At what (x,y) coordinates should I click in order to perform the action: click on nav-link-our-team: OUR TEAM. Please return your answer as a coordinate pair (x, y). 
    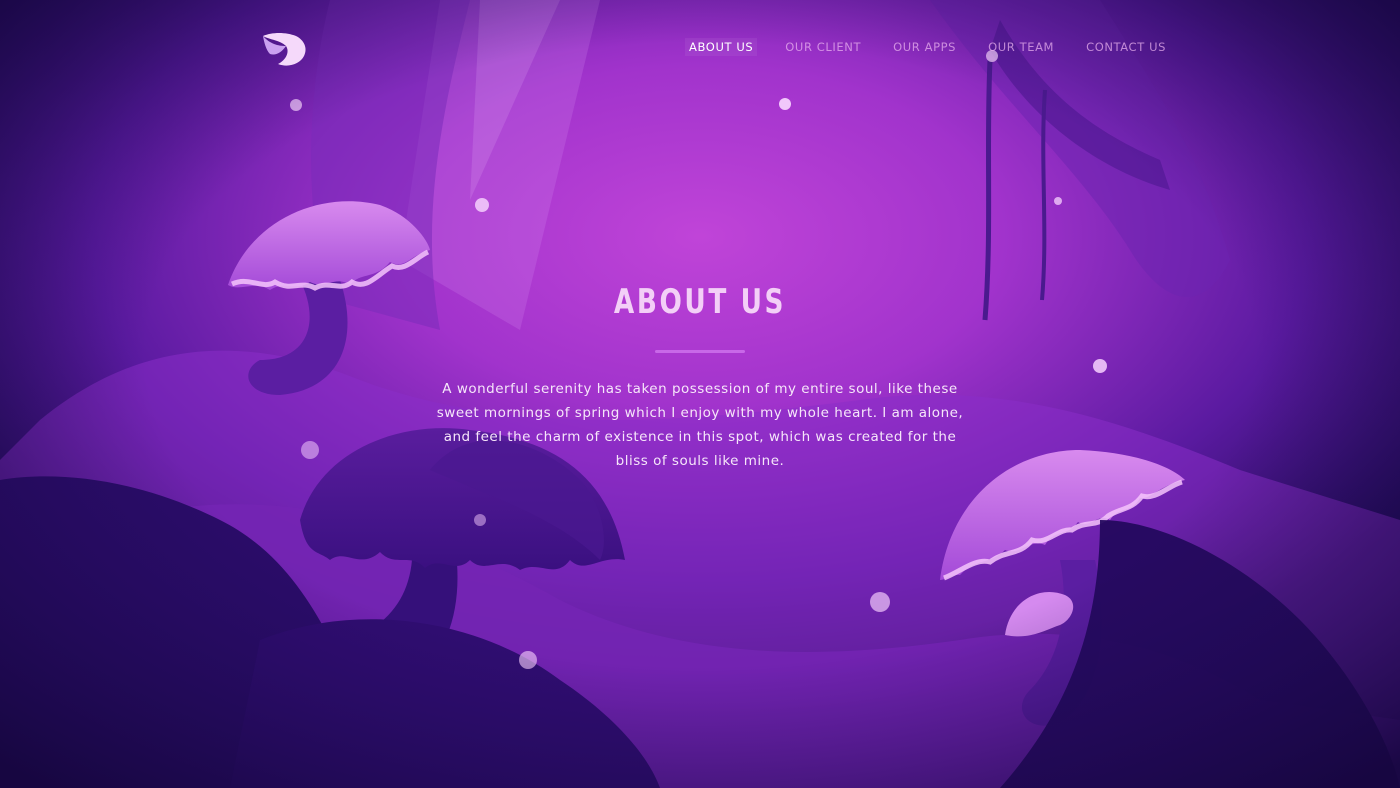
    Looking at the image, I should click on (1021, 47).